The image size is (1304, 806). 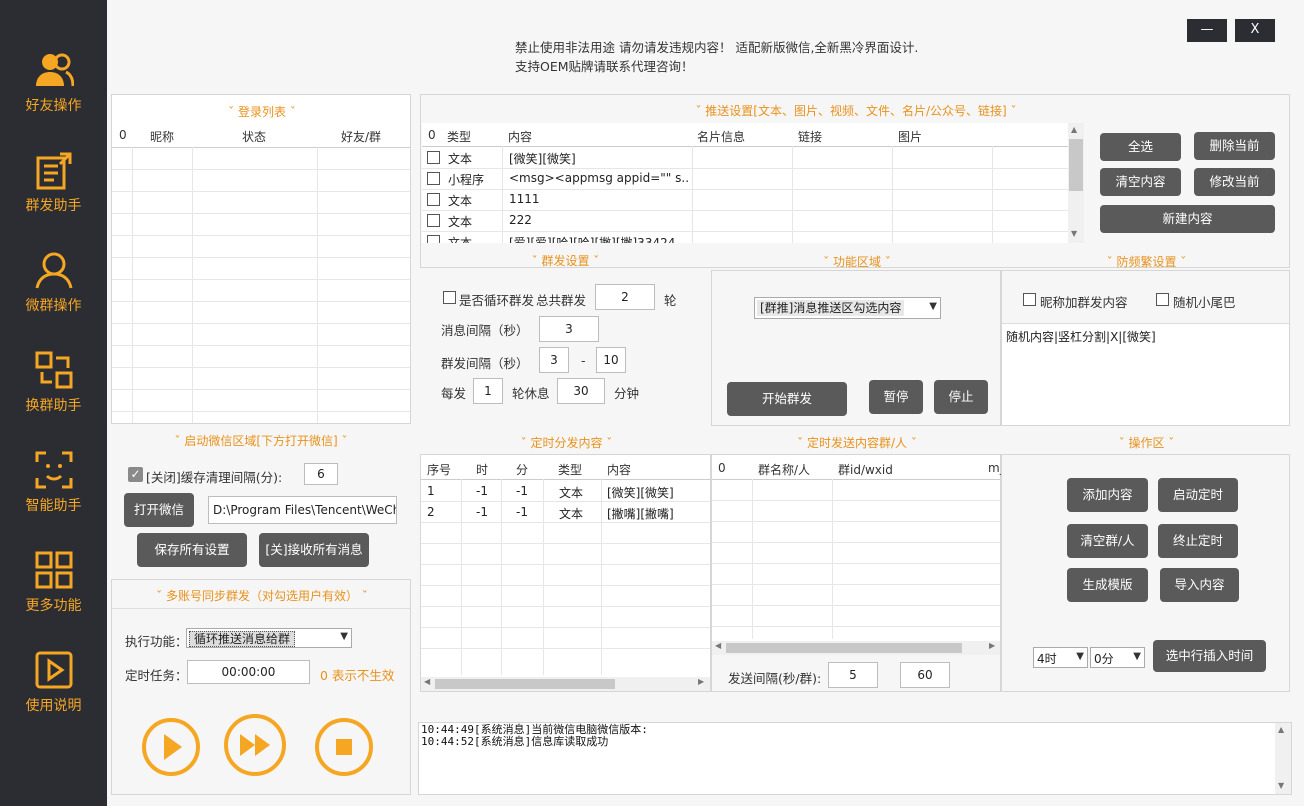 What do you see at coordinates (254, 136) in the screenshot?
I see `login-header-status: 状态` at bounding box center [254, 136].